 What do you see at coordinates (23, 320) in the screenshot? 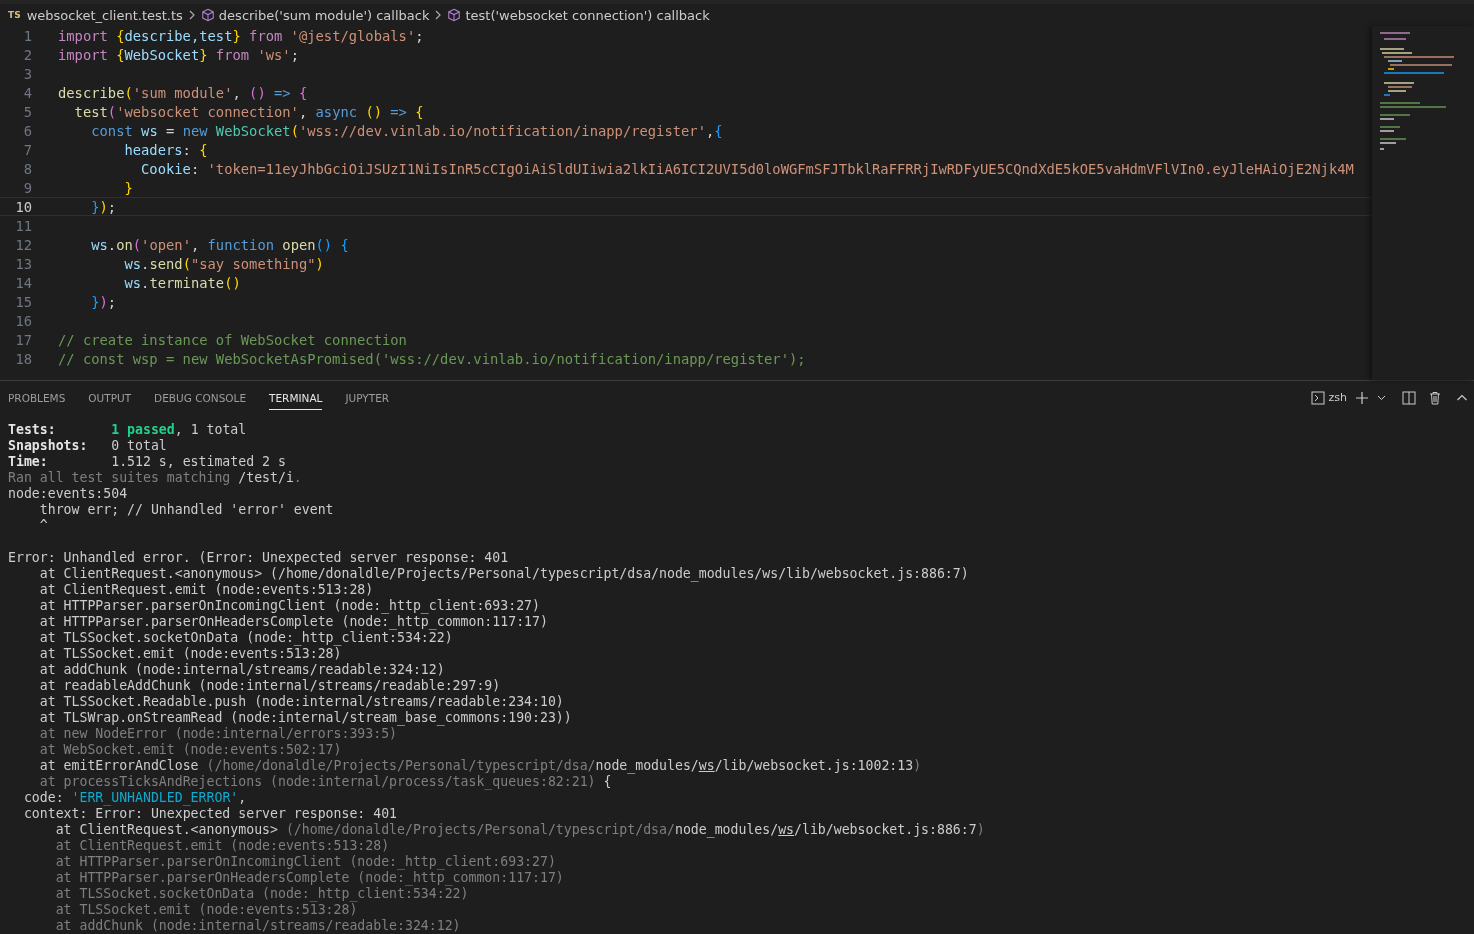
I see `line-number: 16` at bounding box center [23, 320].